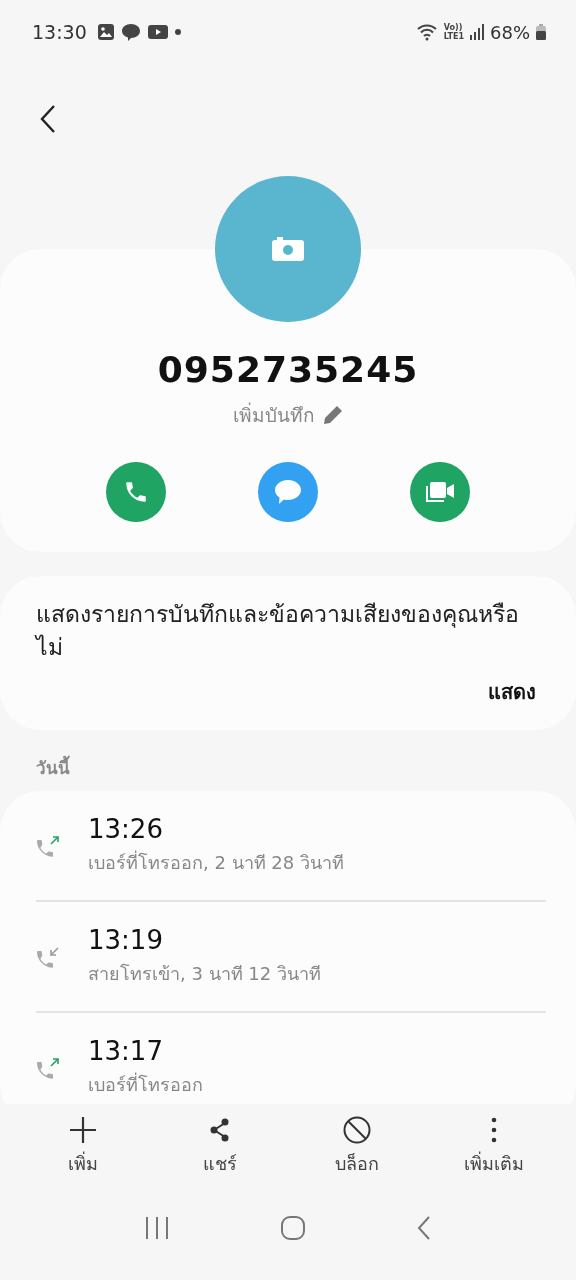 Image resolution: width=576 pixels, height=1280 pixels. I want to click on message-button, so click(288, 492).